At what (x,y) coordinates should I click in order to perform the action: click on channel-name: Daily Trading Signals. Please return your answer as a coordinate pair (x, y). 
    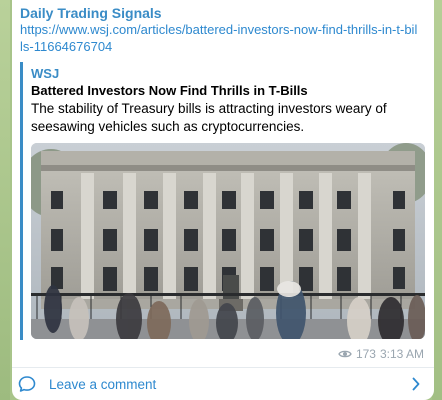
    Looking at the image, I should click on (91, 13).